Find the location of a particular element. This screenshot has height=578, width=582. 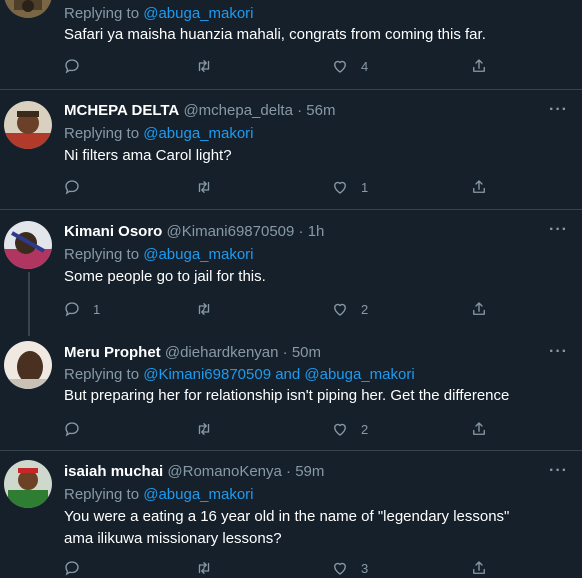

display-name: isaiah muchai is located at coordinates (113, 471).